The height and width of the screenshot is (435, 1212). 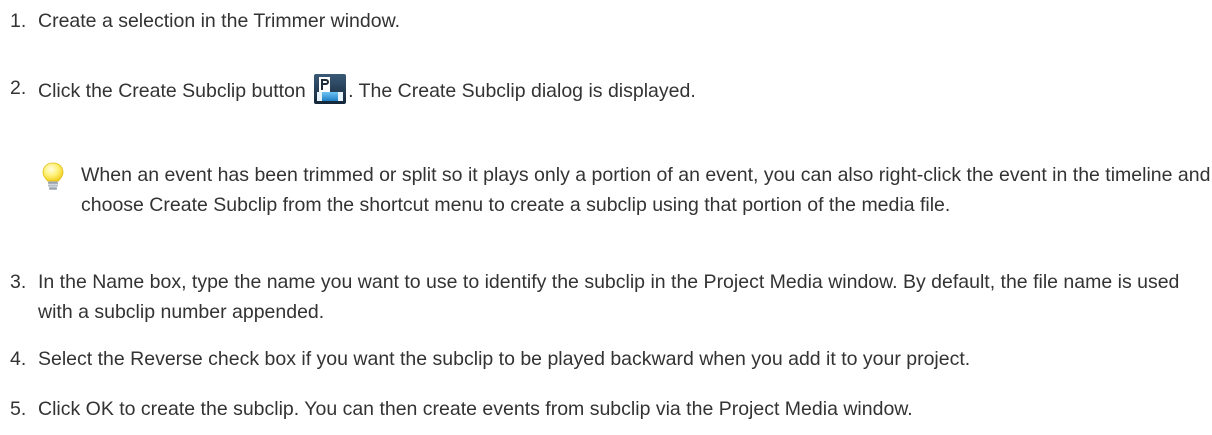 What do you see at coordinates (18, 88) in the screenshot?
I see `step-number: 2.` at bounding box center [18, 88].